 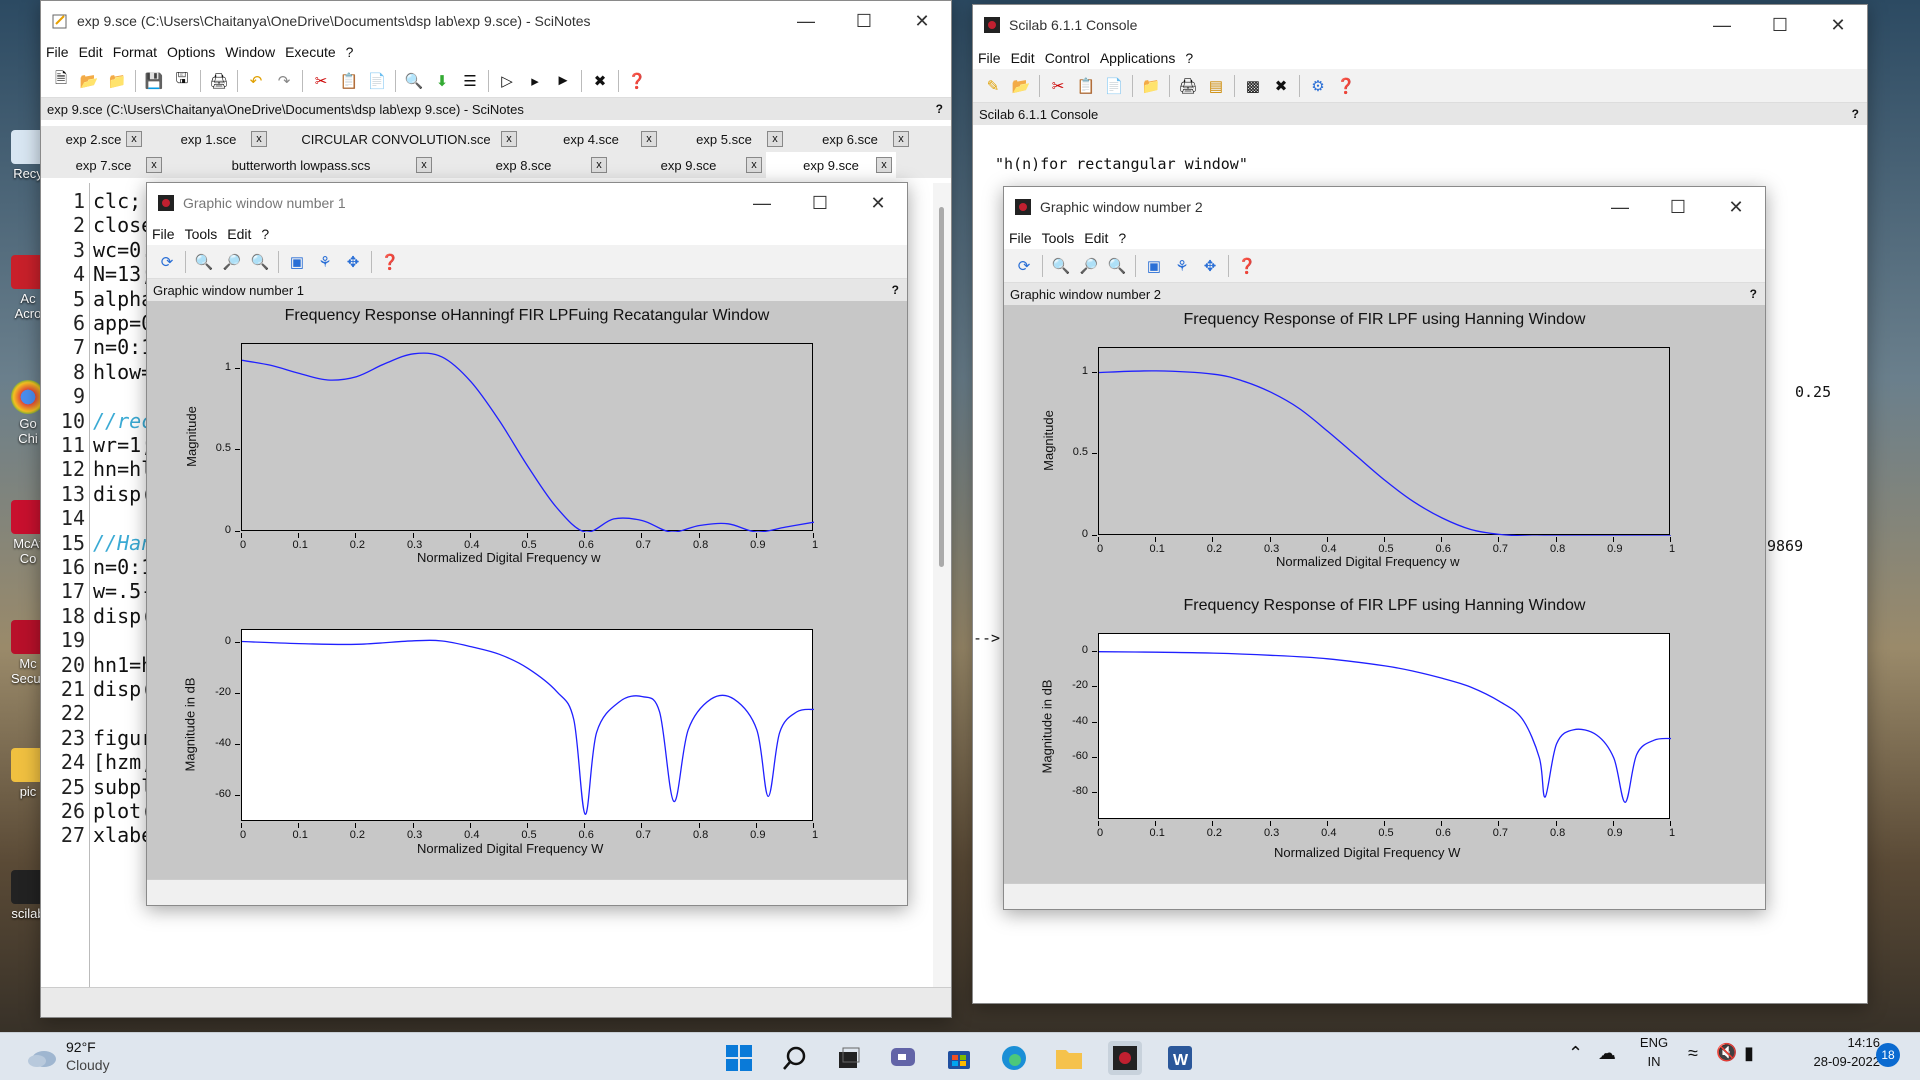 What do you see at coordinates (1607, 1053) in the screenshot?
I see `network-status-icon: ☁` at bounding box center [1607, 1053].